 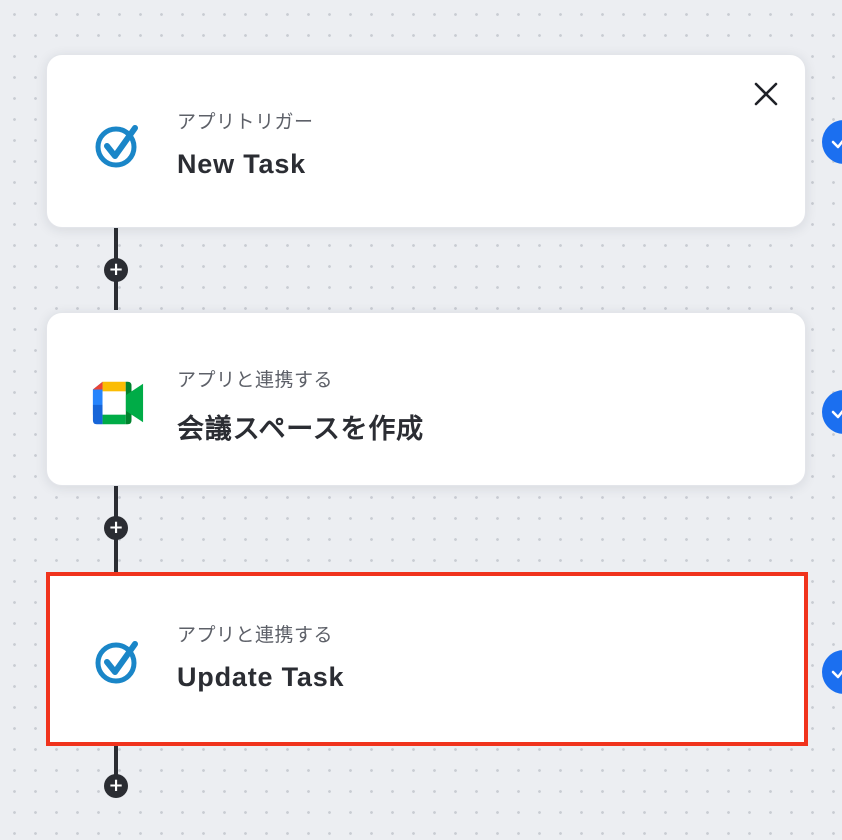 I want to click on step-title: Update Task, so click(x=261, y=677).